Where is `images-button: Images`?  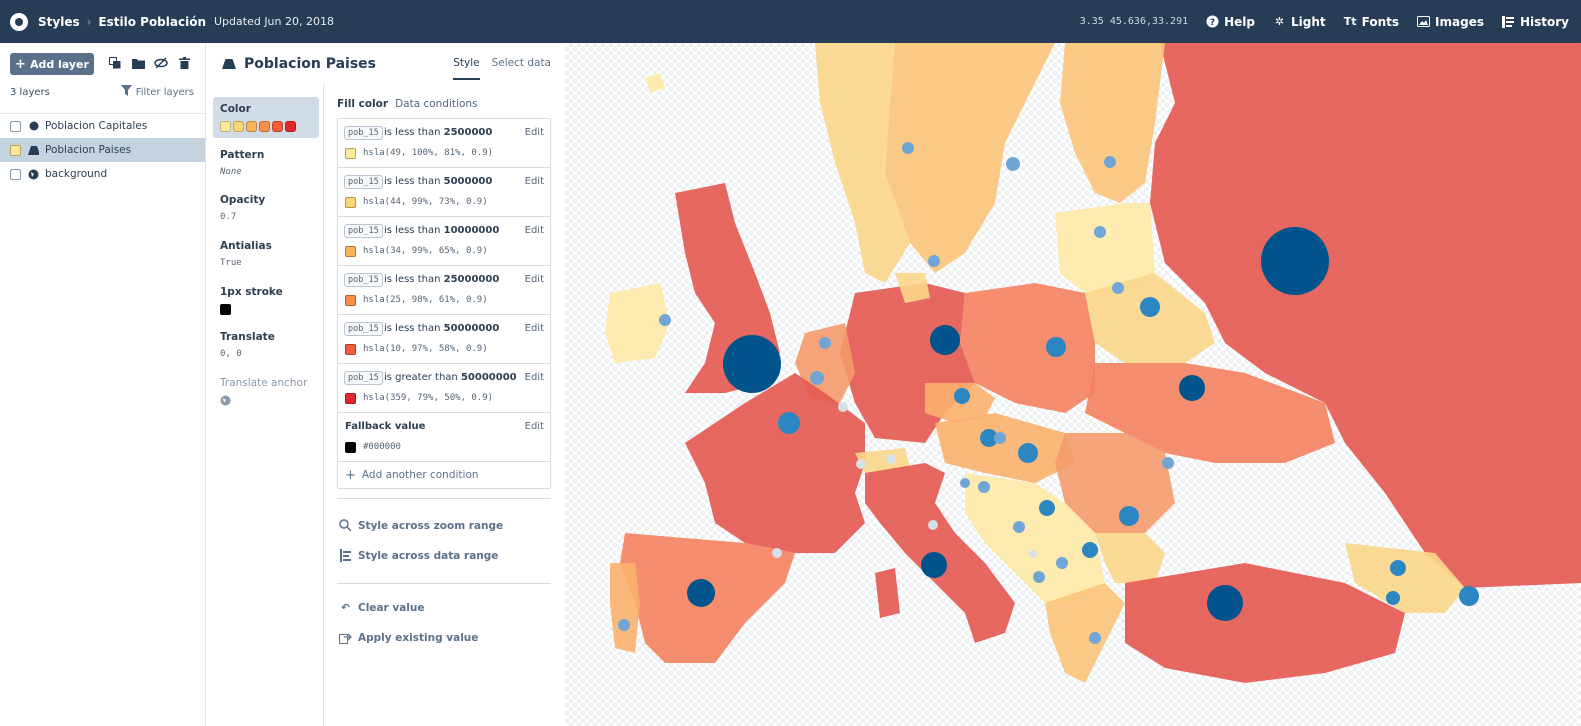
images-button: Images is located at coordinates (1450, 22).